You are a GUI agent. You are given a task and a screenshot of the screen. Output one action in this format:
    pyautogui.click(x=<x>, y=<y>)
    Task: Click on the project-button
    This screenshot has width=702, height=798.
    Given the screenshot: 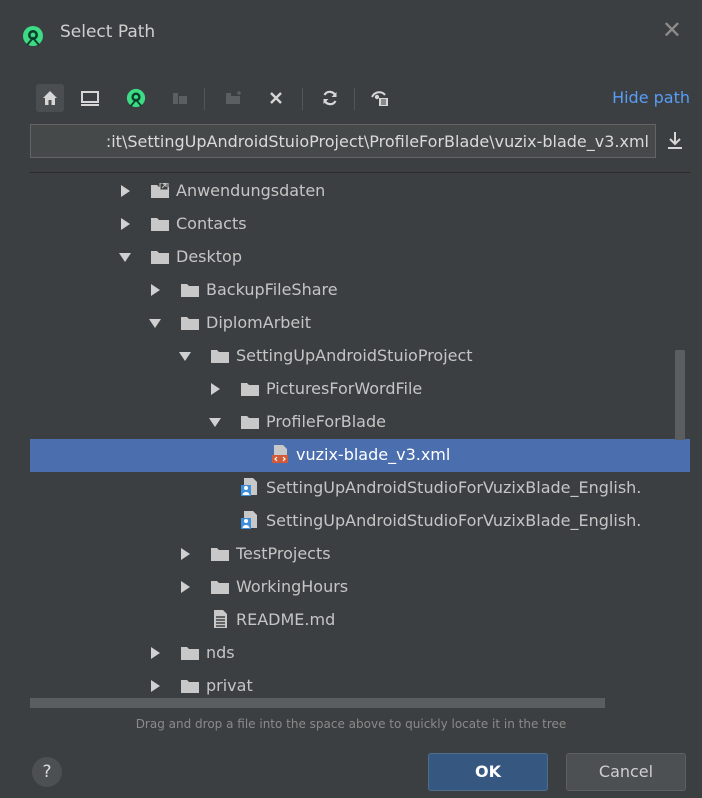 What is the action you would take?
    pyautogui.click(x=136, y=98)
    